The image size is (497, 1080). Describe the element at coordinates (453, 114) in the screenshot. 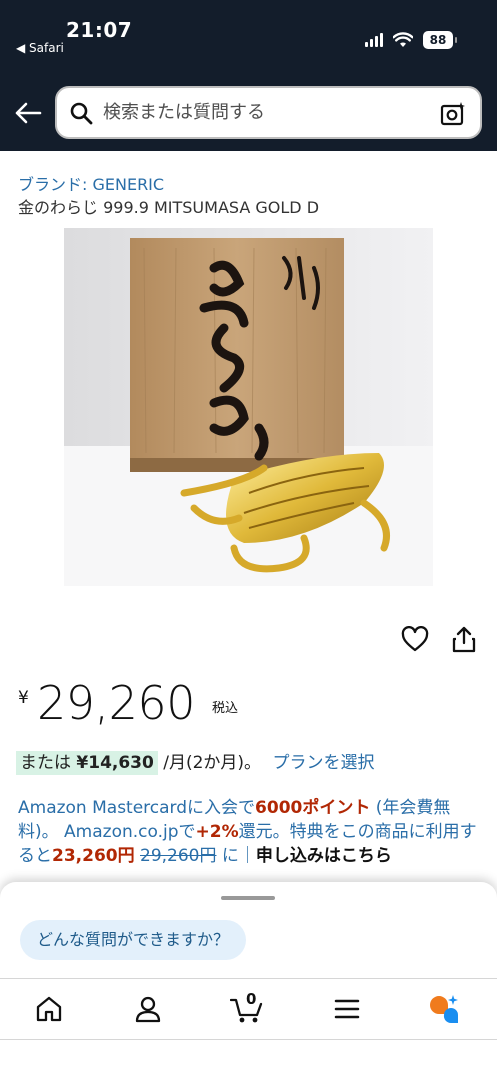

I see `camera-search-icon` at that location.